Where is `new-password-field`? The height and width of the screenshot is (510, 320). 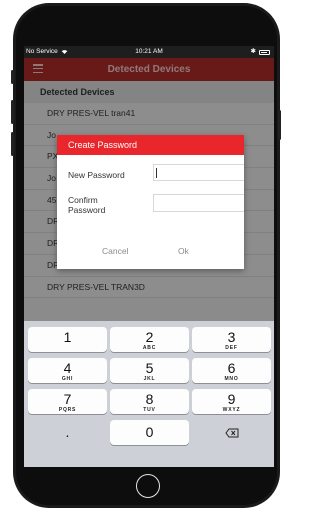
new-password-field is located at coordinates (198, 172).